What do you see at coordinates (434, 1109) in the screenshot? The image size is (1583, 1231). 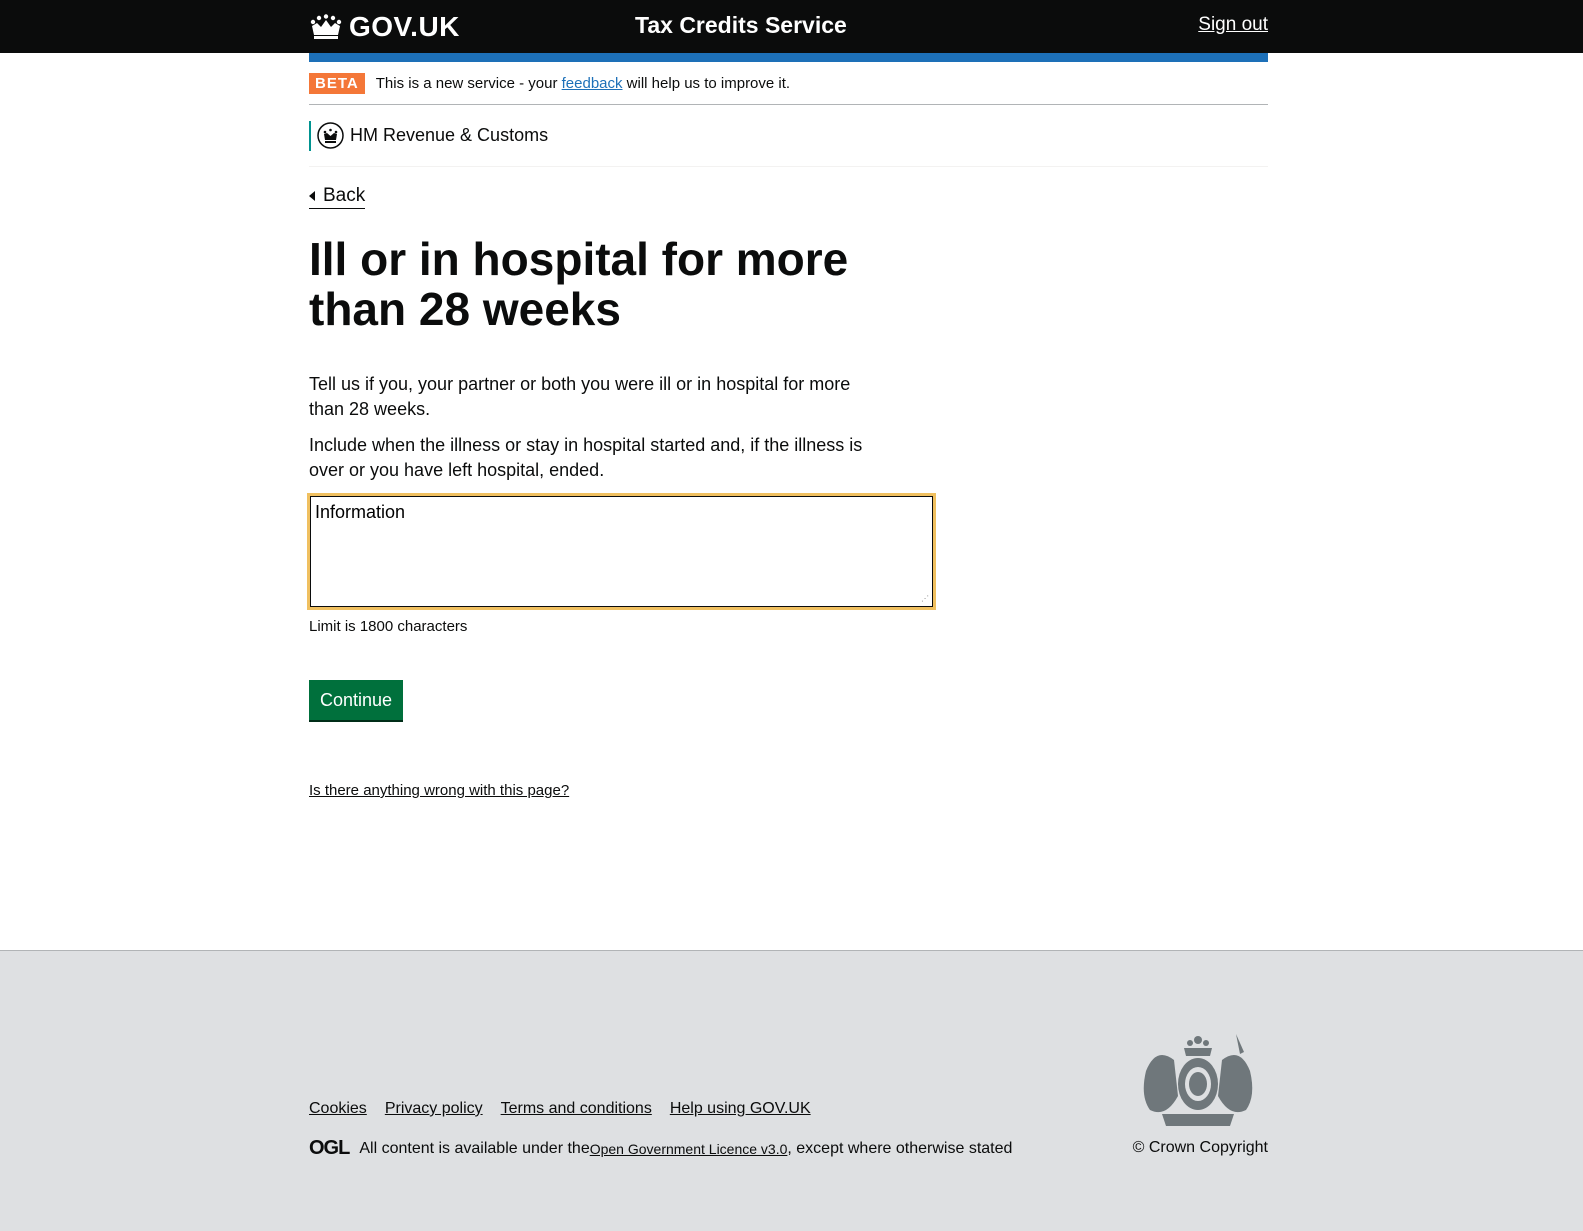 I see `footer-link-privacy: Privacy policy` at bounding box center [434, 1109].